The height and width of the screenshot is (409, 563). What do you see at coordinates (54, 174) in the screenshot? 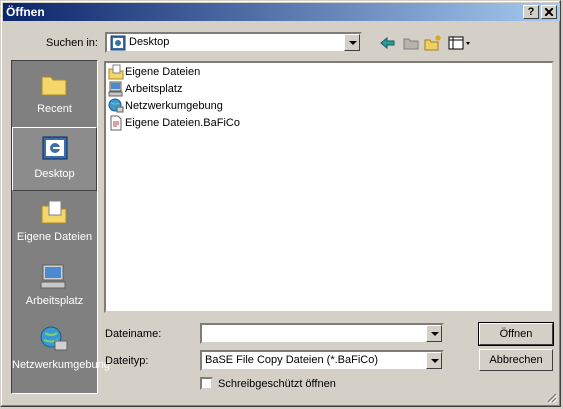
I see `place-label: Desktop` at bounding box center [54, 174].